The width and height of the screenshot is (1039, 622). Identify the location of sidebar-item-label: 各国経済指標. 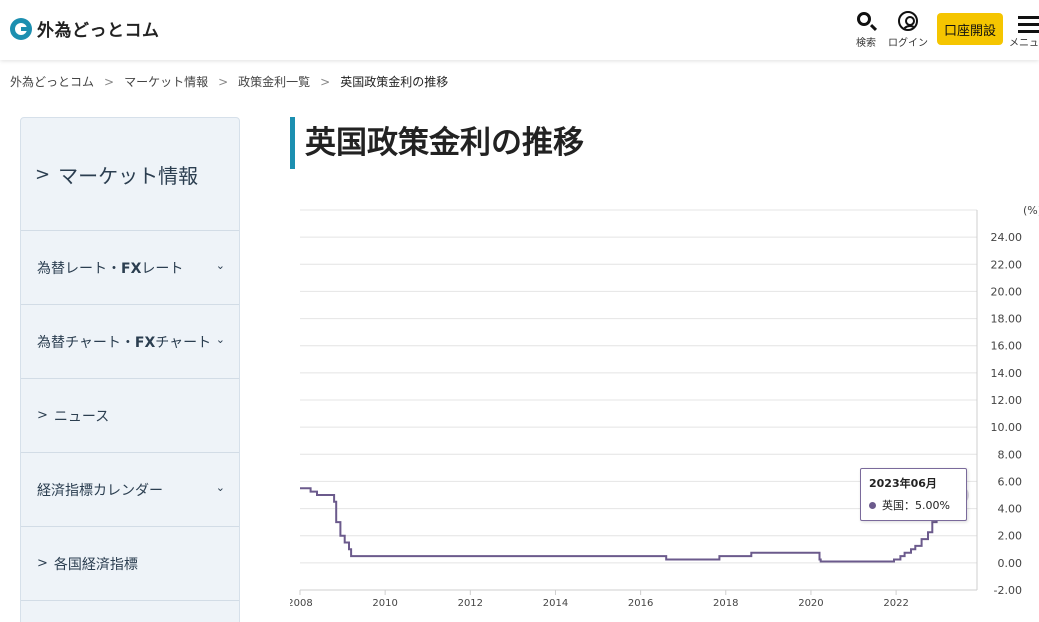
(95, 564).